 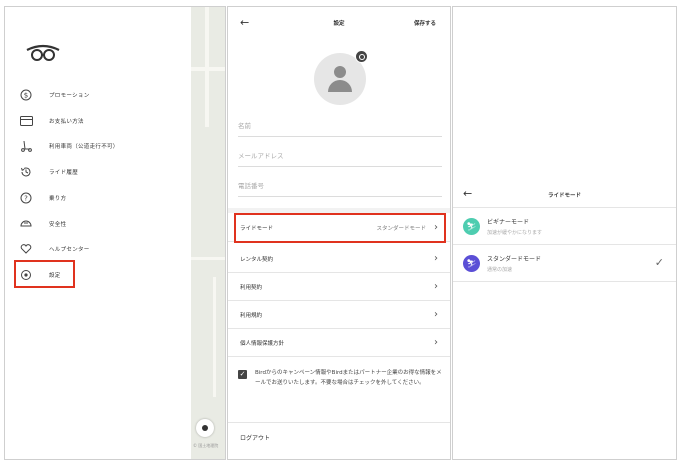 I want to click on page-title: ライドモード, so click(x=564, y=196).